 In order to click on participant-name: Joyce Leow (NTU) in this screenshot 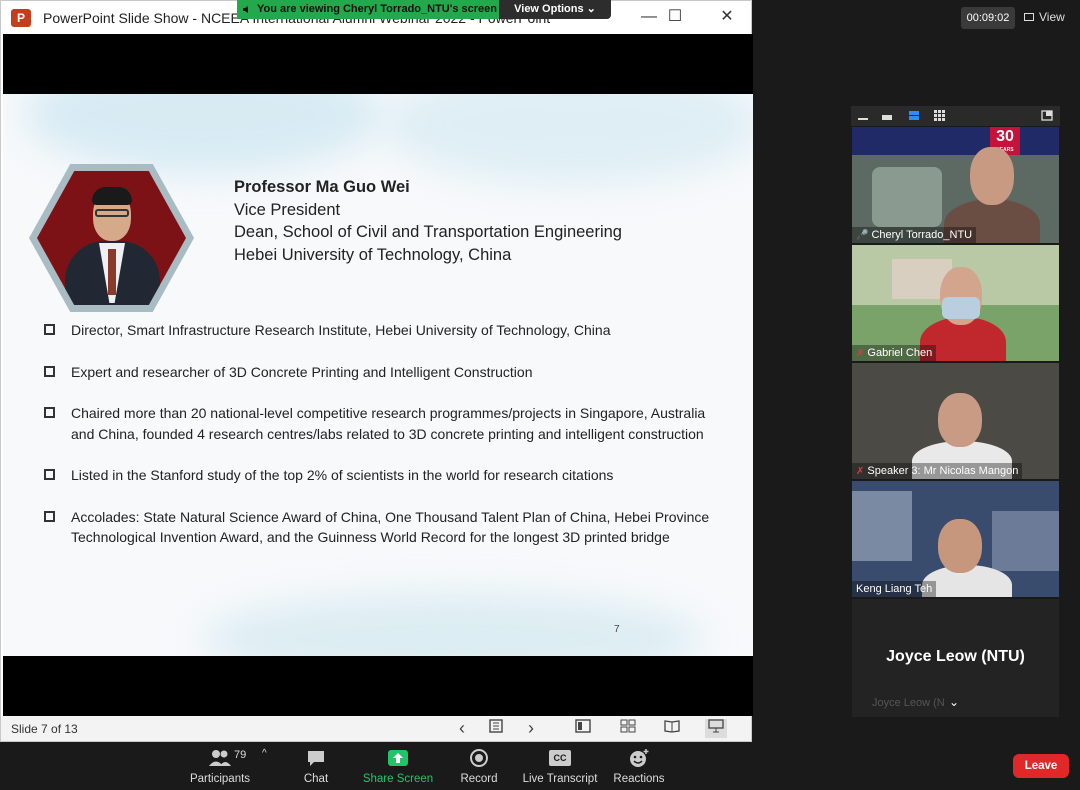, I will do `click(955, 656)`.